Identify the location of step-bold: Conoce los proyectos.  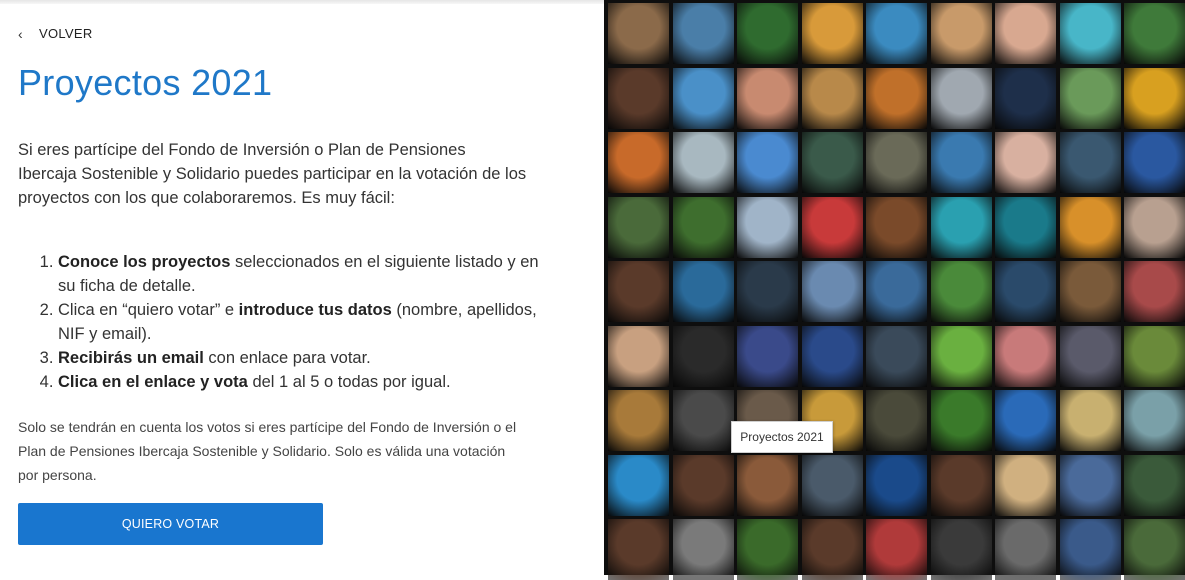
(144, 262).